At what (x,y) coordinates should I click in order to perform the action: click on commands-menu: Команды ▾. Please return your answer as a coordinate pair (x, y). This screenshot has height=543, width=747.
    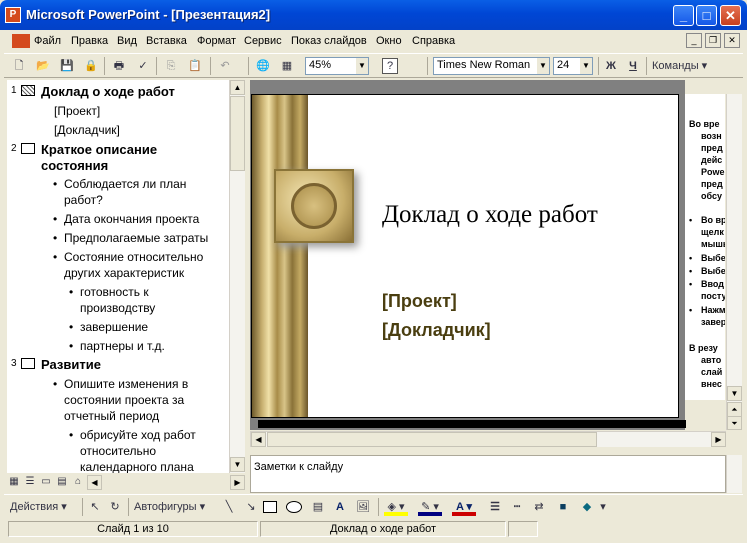
    Looking at the image, I should click on (683, 66).